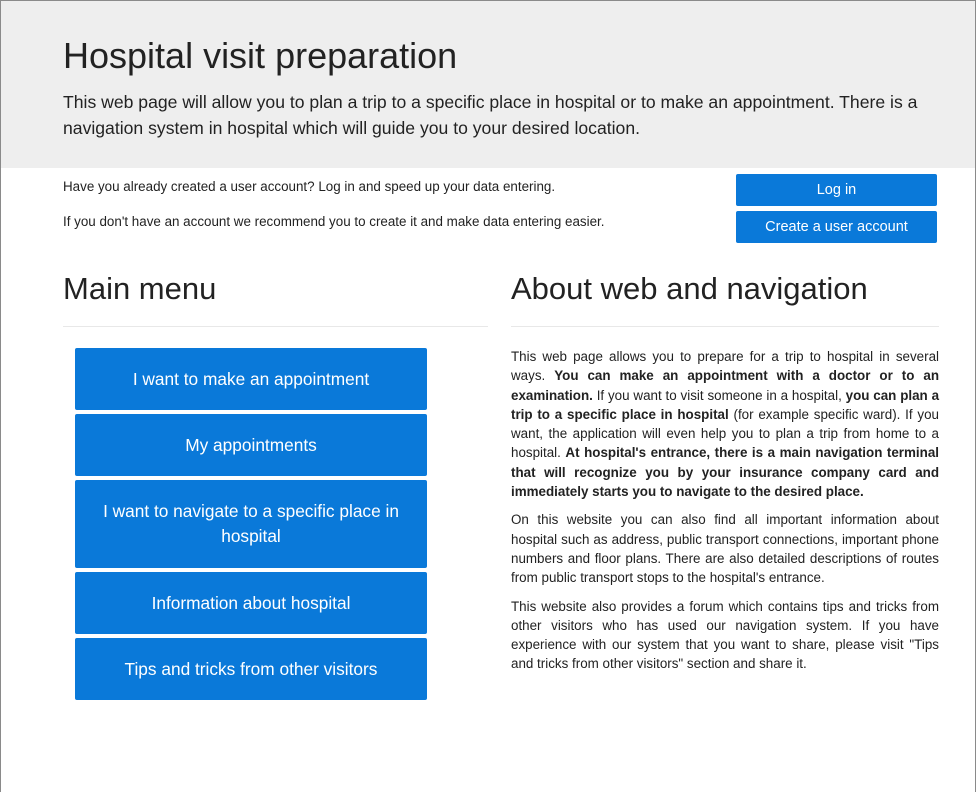 The image size is (978, 792). Describe the element at coordinates (275, 326) in the screenshot. I see `main-menu-divider` at that location.